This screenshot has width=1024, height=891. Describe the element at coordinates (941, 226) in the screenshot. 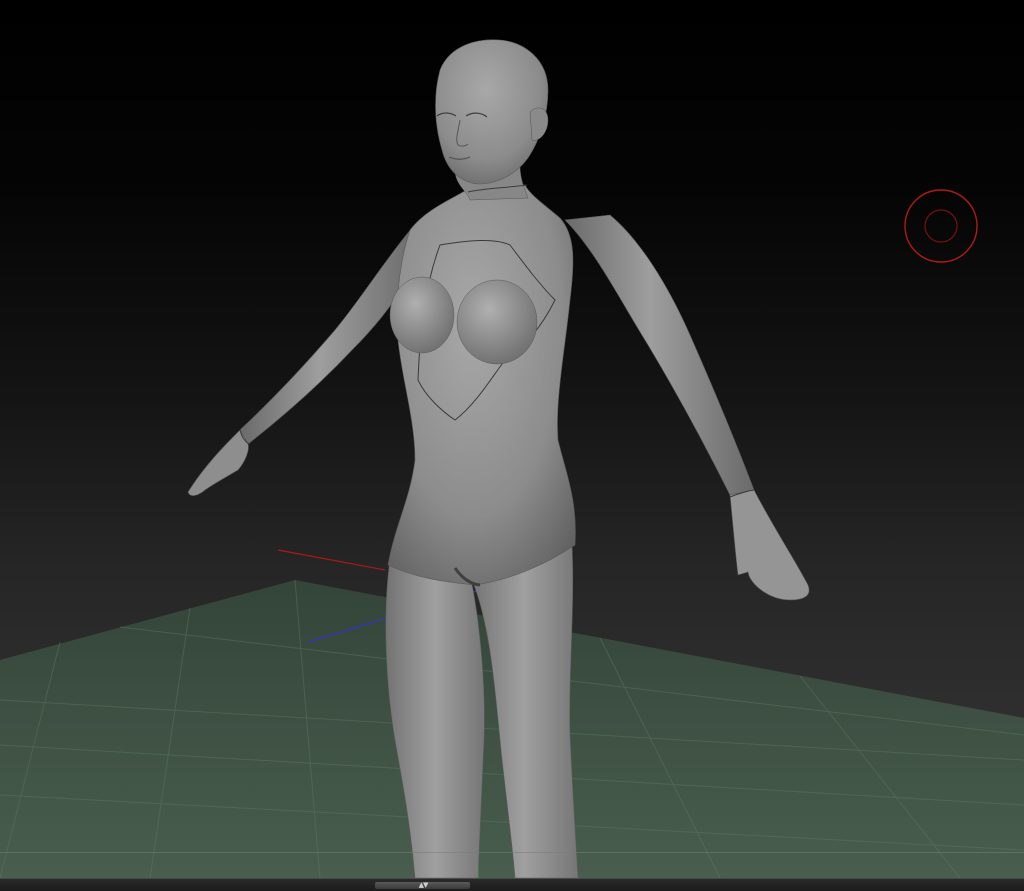

I see `brush-cursor-icon` at that location.